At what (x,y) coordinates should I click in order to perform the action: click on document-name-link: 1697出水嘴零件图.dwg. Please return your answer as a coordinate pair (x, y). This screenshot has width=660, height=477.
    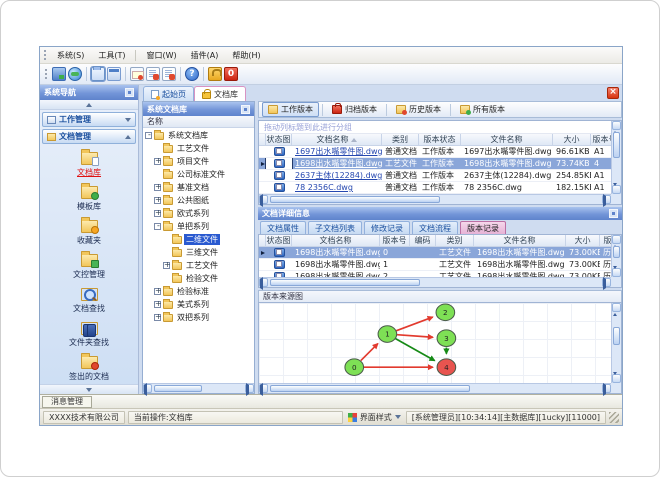
    Looking at the image, I should click on (337, 151).